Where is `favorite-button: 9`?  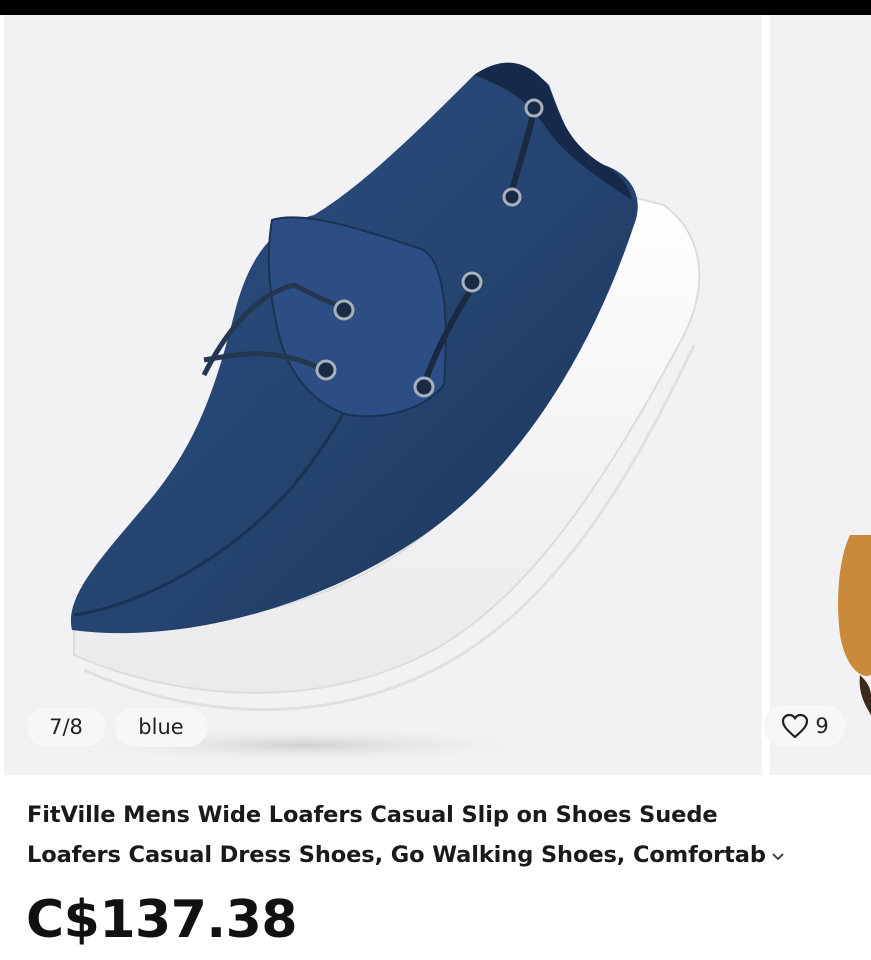 favorite-button: 9 is located at coordinates (805, 726).